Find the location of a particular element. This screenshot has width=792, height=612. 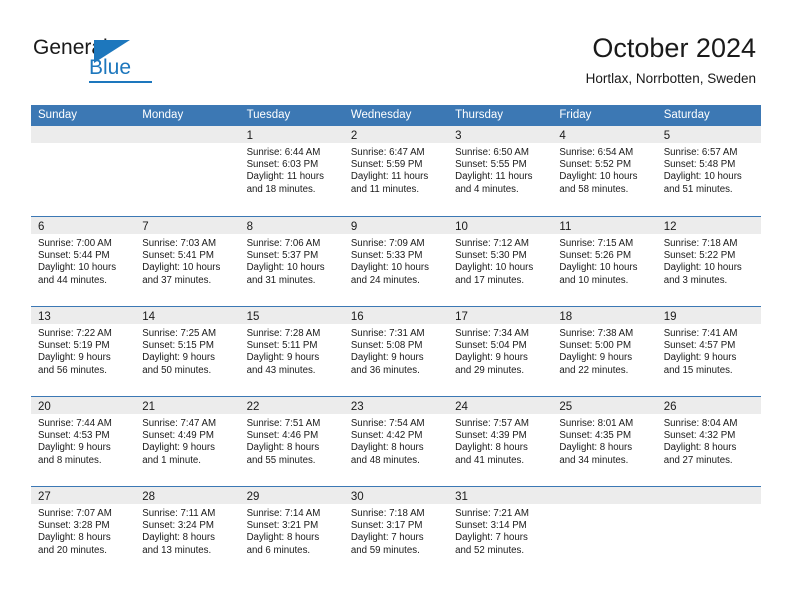

sunset-text: Sunset: 5:41 PM is located at coordinates (178, 256).